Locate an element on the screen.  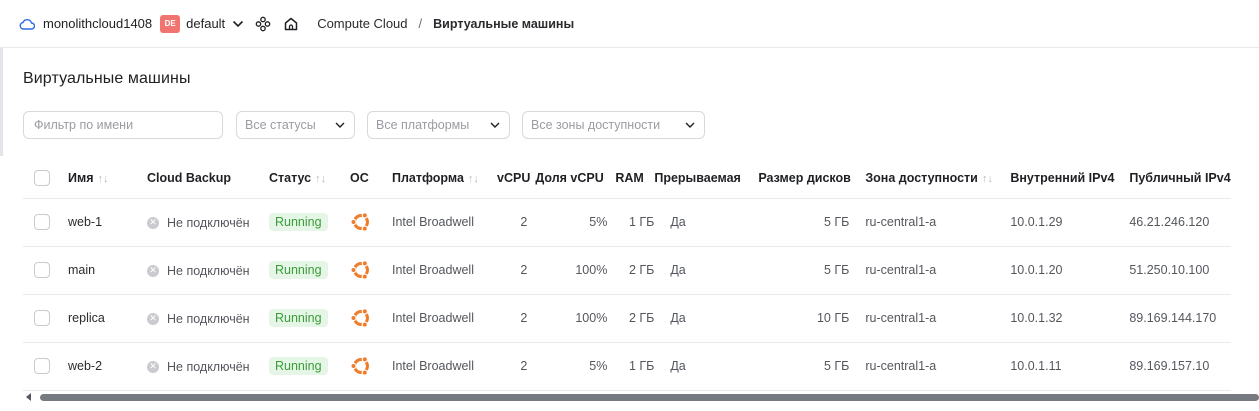
scrollbar-thumb is located at coordinates (649, 397).